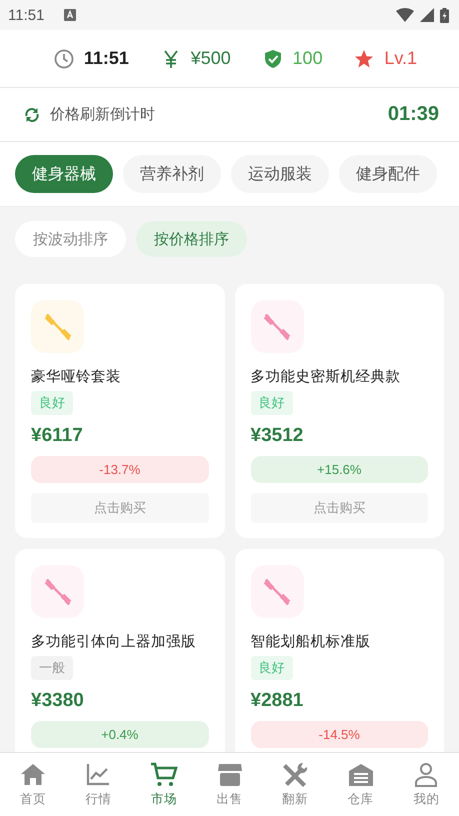 This screenshot has width=459, height=816. Describe the element at coordinates (32, 115) in the screenshot. I see `refresh-icon` at that location.